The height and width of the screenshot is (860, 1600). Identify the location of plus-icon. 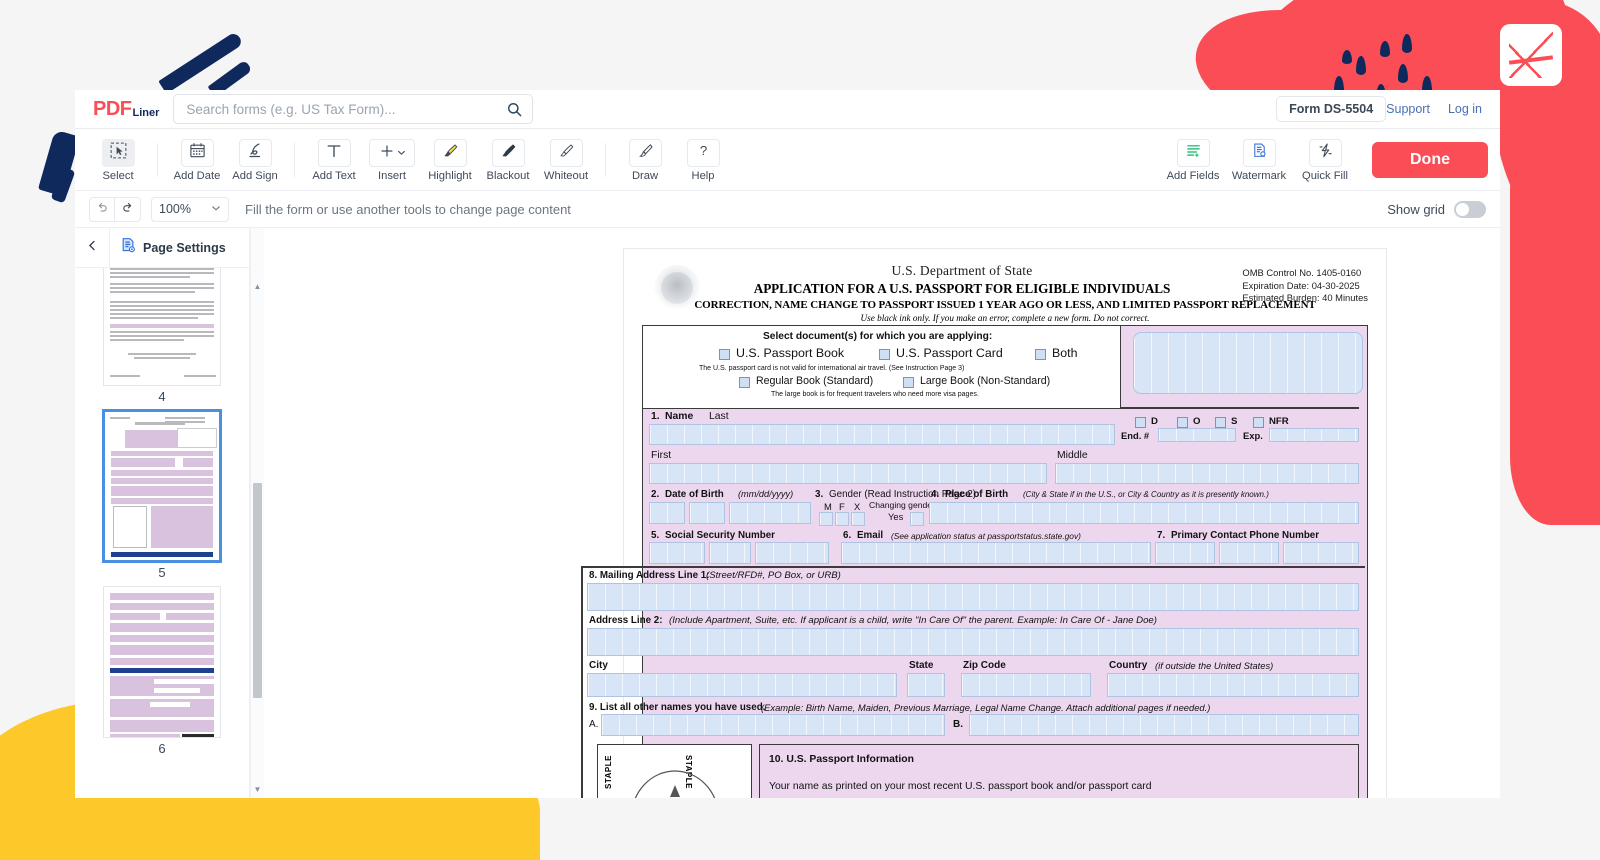
(387, 153).